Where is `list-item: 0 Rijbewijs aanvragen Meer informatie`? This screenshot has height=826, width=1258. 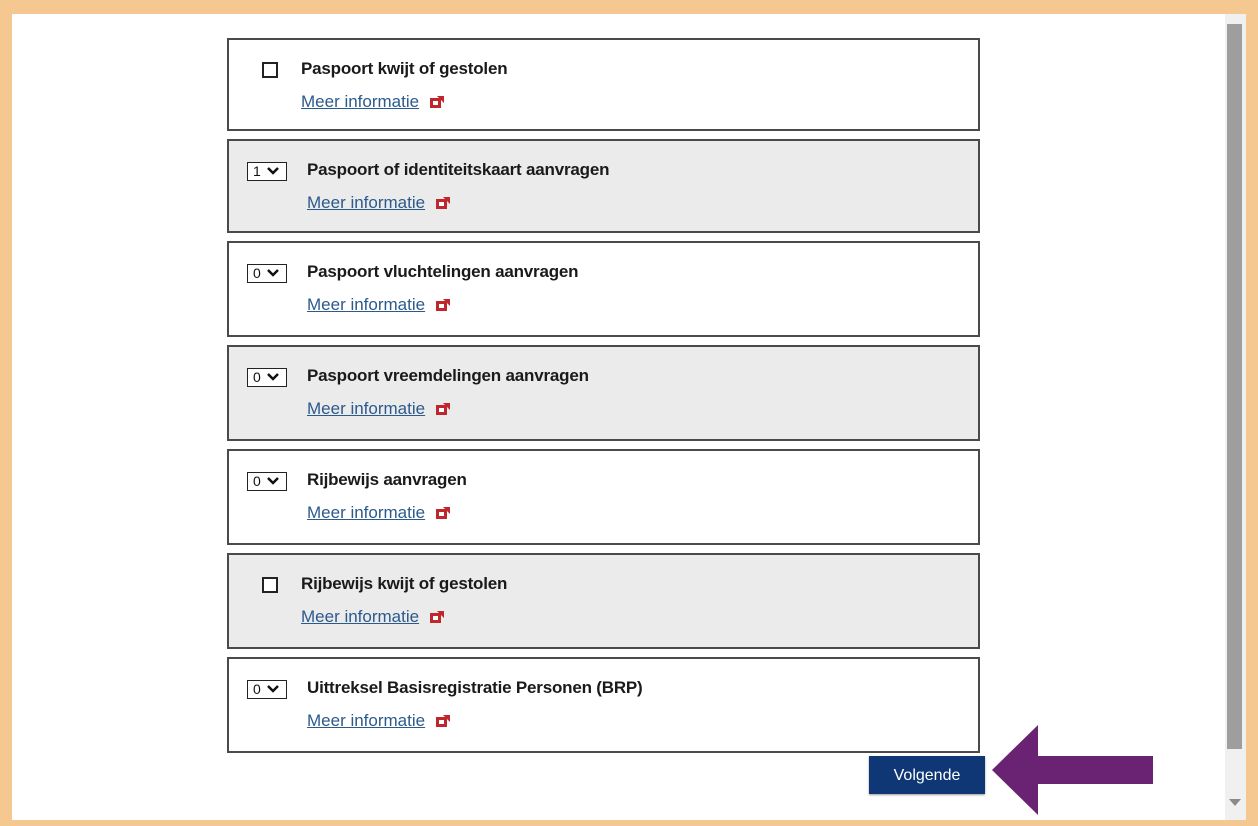 list-item: 0 Rijbewijs aanvragen Meer informatie is located at coordinates (603, 497).